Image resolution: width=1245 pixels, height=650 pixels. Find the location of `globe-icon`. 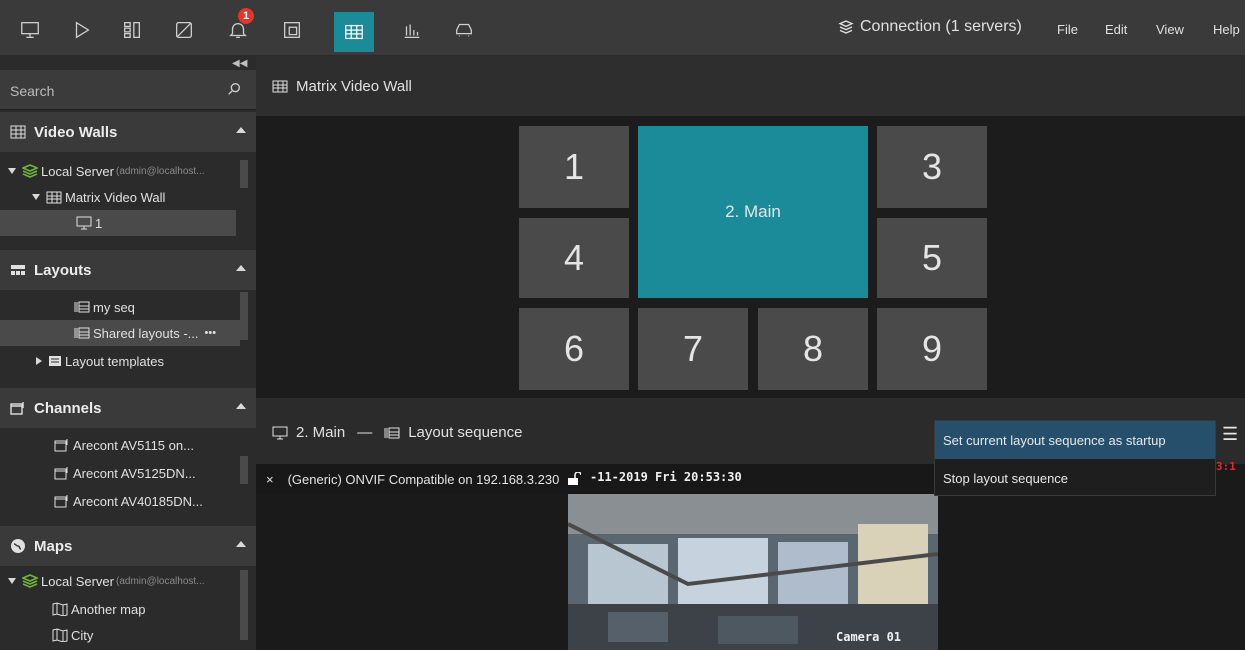

globe-icon is located at coordinates (19, 546).